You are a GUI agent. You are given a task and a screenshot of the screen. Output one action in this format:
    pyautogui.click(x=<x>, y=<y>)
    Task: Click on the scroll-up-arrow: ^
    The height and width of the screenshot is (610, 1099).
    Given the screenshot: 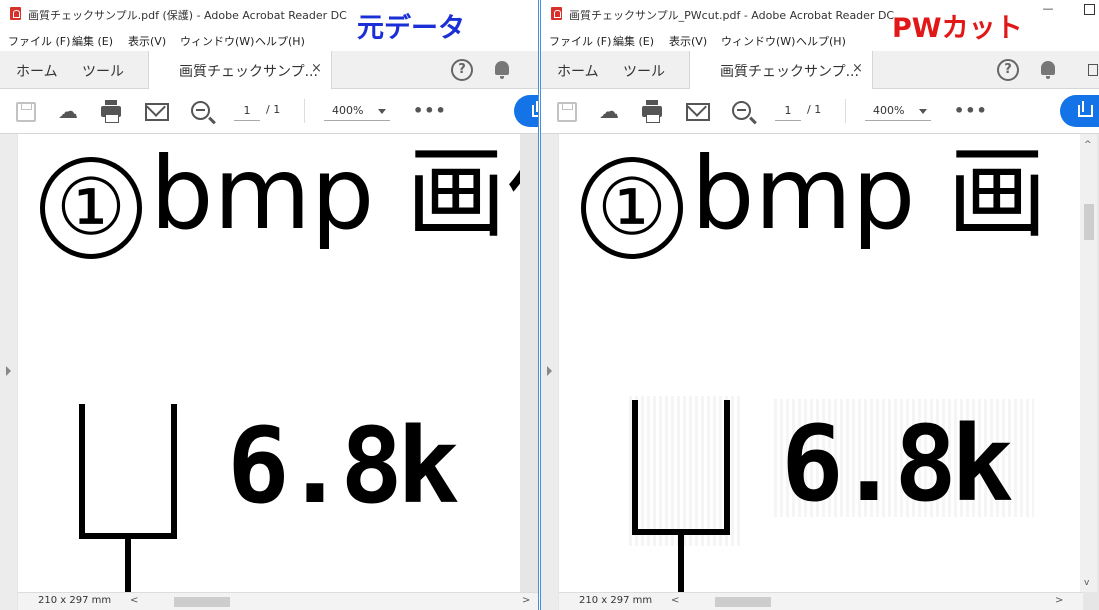 What is the action you would take?
    pyautogui.click(x=1088, y=145)
    